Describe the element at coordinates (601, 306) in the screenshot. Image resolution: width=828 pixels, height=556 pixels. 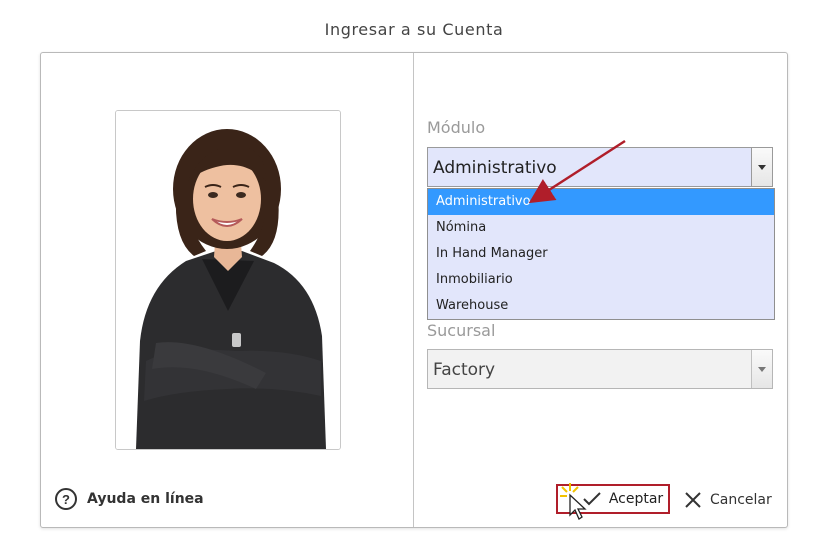
I see `module-option: Warehouse` at that location.